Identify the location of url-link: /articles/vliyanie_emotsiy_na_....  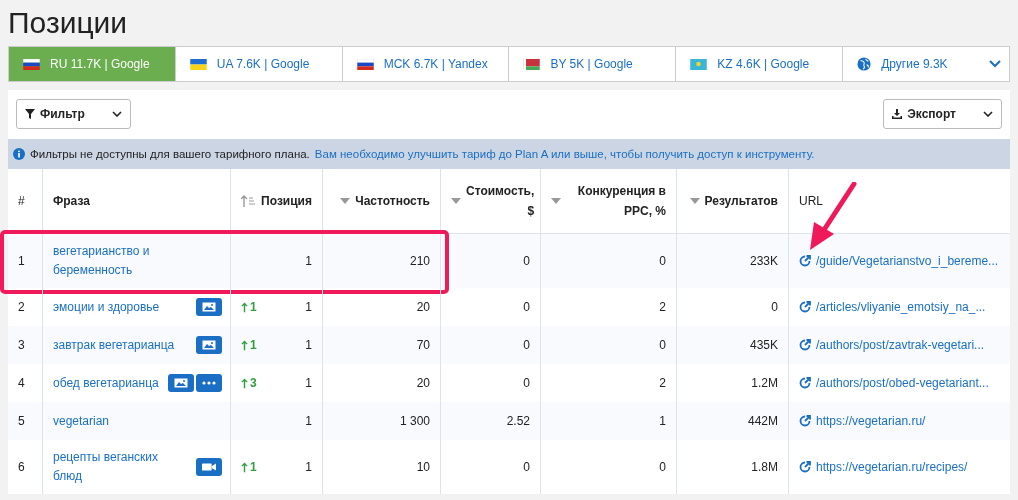
(901, 307).